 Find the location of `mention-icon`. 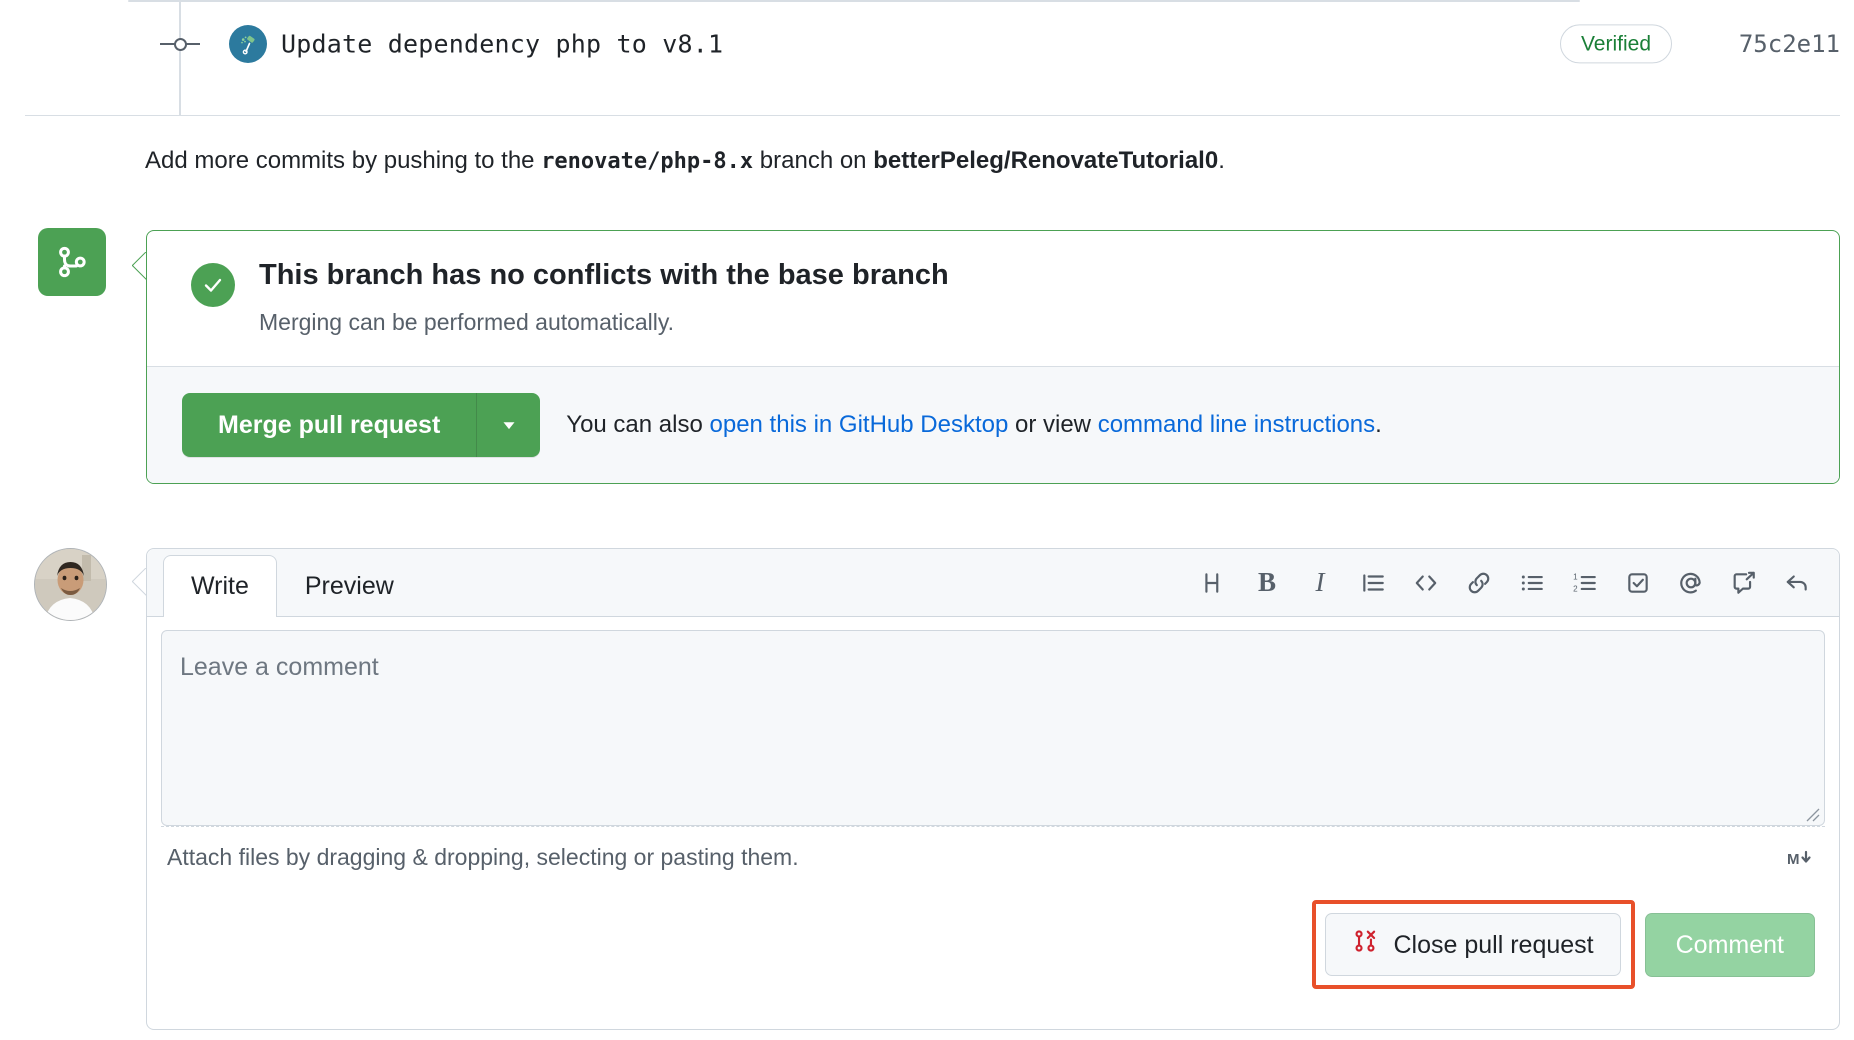

mention-icon is located at coordinates (1691, 583).